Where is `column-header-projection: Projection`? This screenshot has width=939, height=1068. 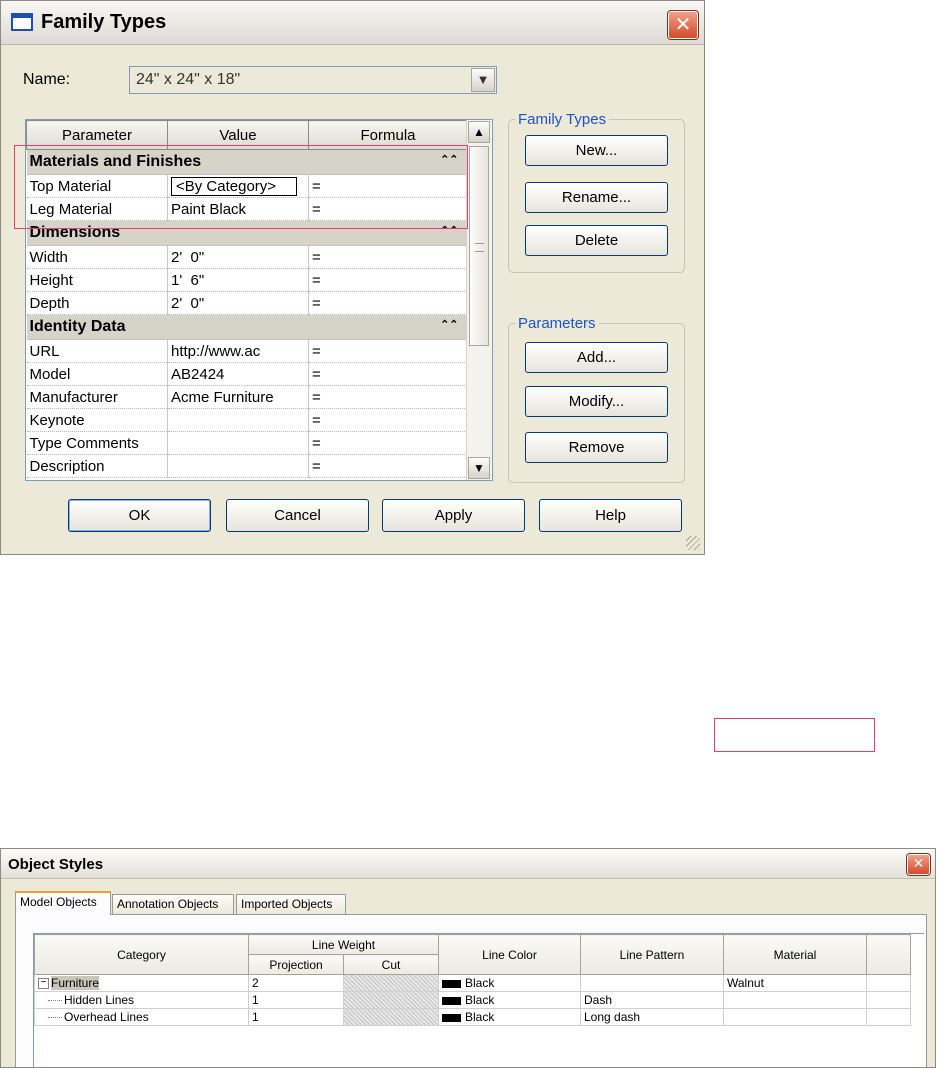
column-header-projection: Projection is located at coordinates (296, 964).